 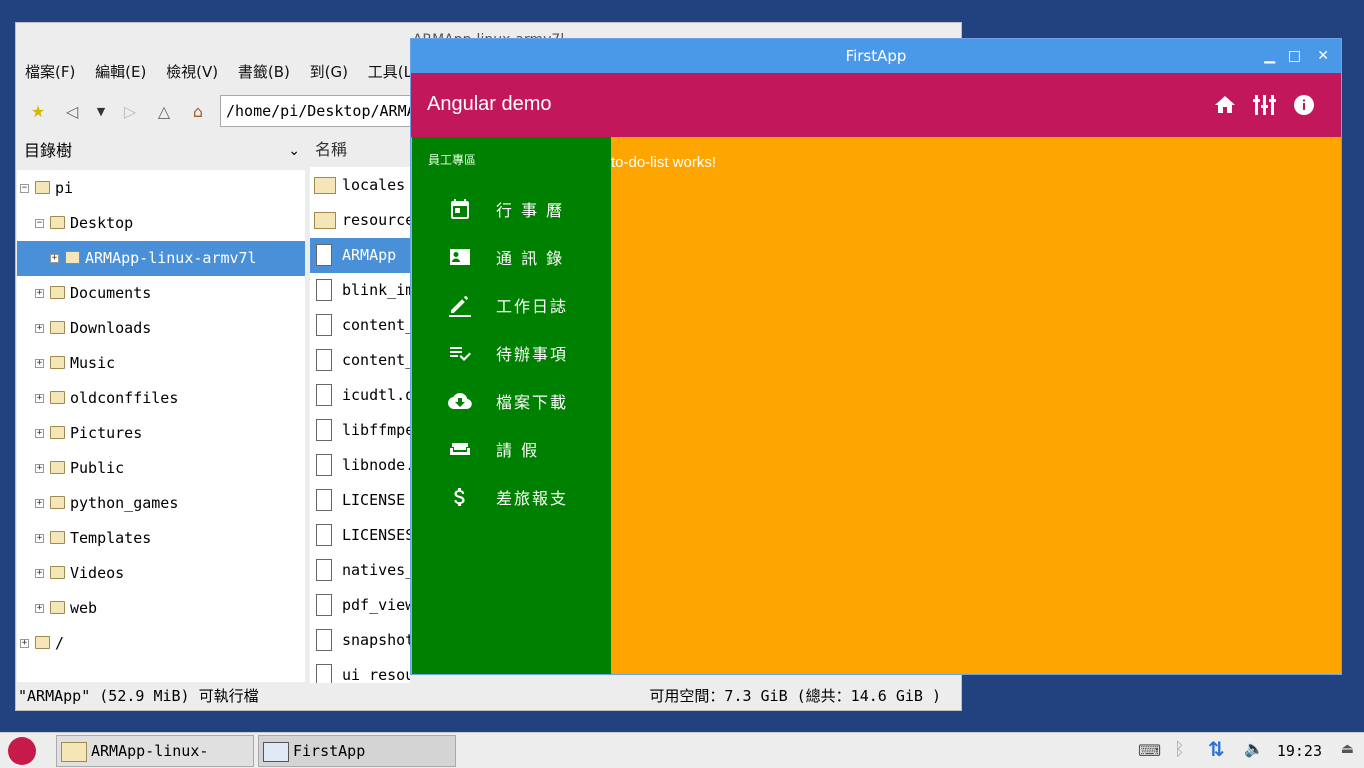 I want to click on file-row: LICENSES., so click(x=360, y=535).